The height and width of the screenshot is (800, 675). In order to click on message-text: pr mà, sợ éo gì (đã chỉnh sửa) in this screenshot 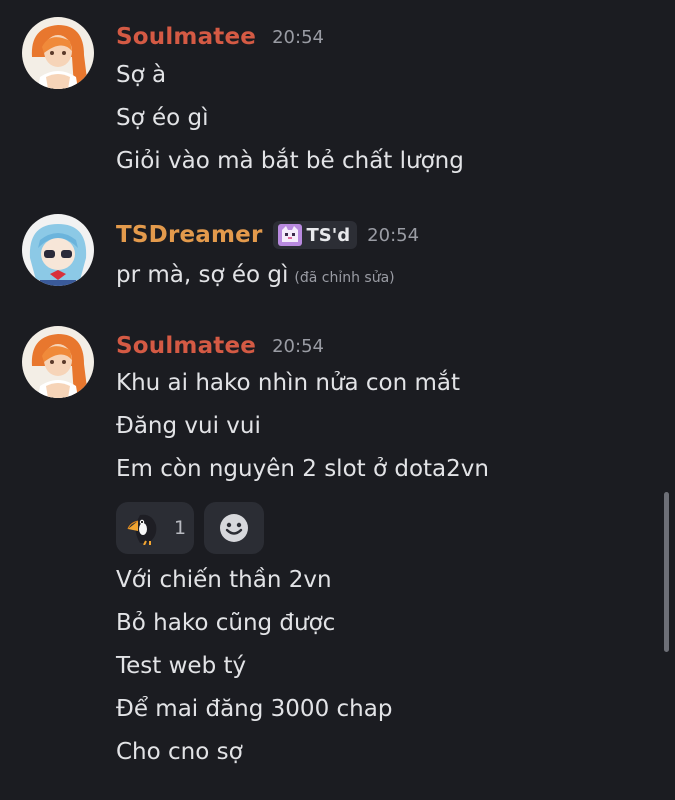, I will do `click(255, 275)`.